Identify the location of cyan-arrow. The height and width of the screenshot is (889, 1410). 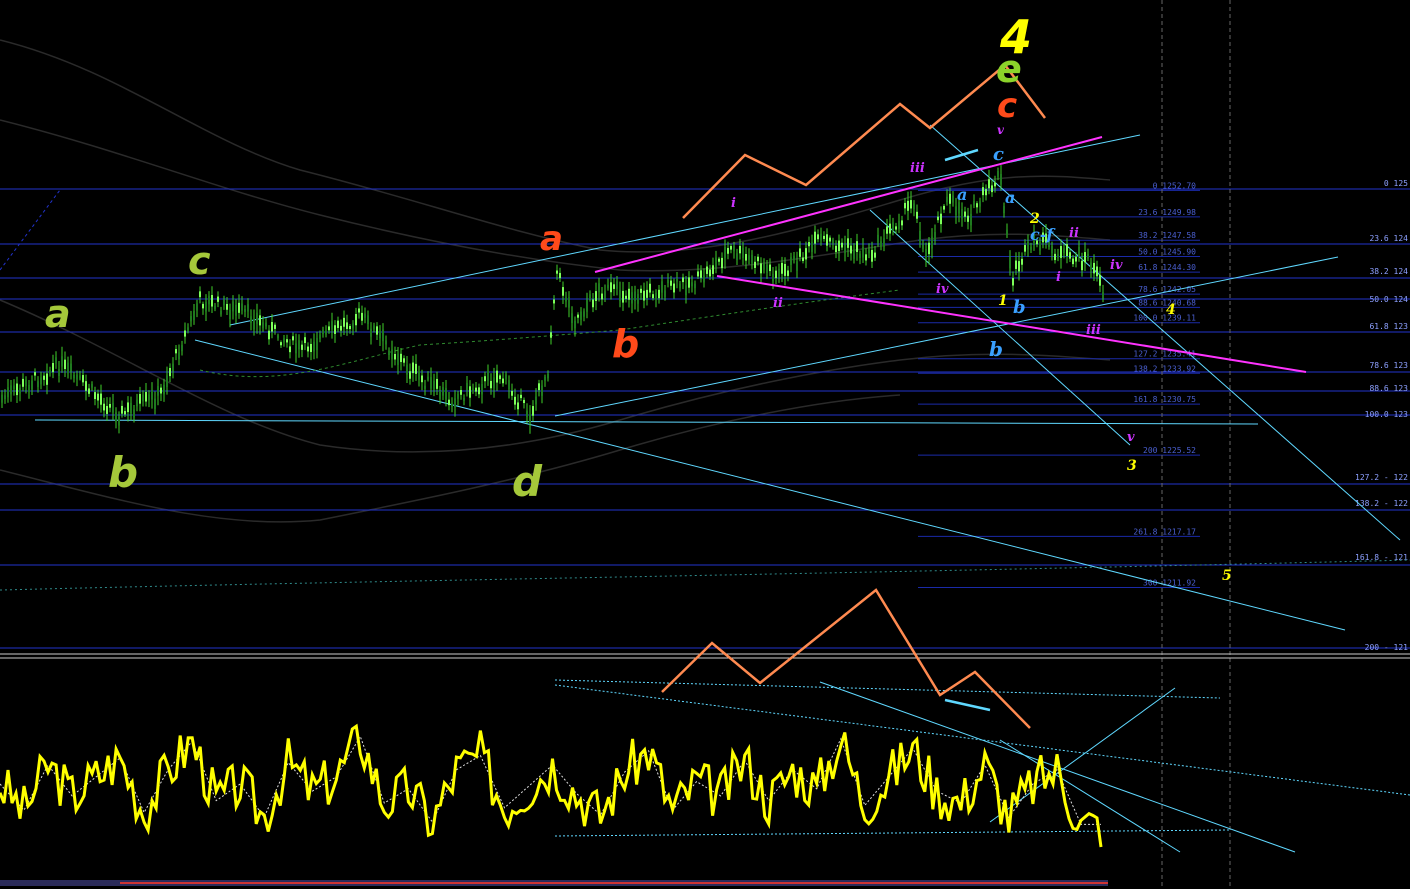
(961, 155).